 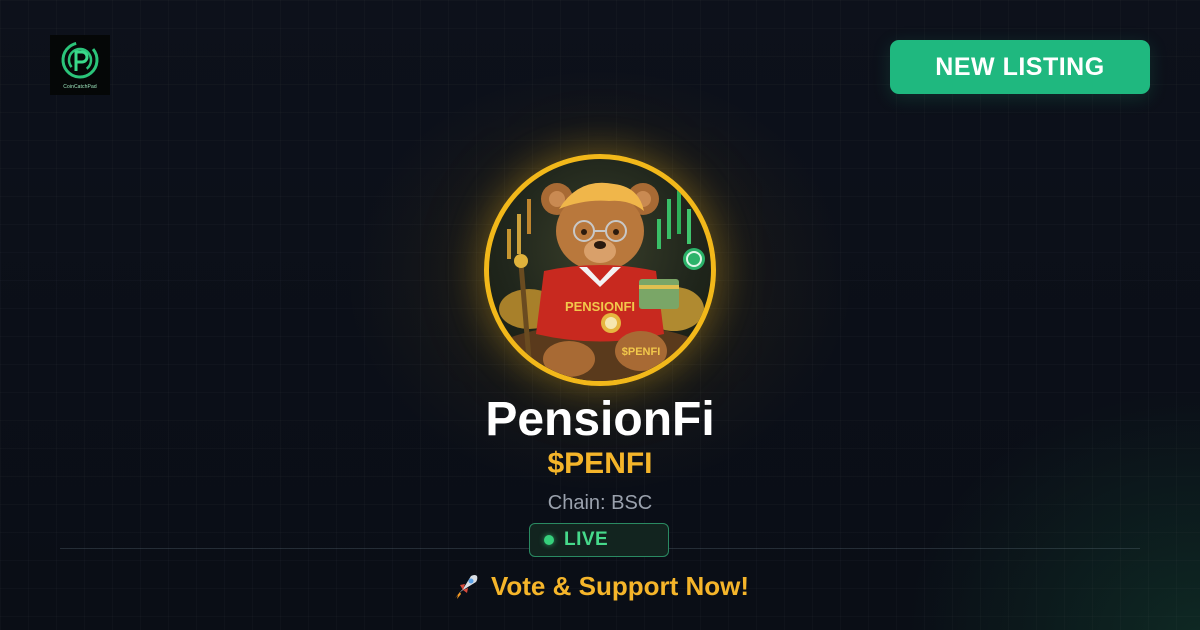 I want to click on teddy-bear-avatar-icon: PENSIONFI $PENFI, so click(x=600, y=281).